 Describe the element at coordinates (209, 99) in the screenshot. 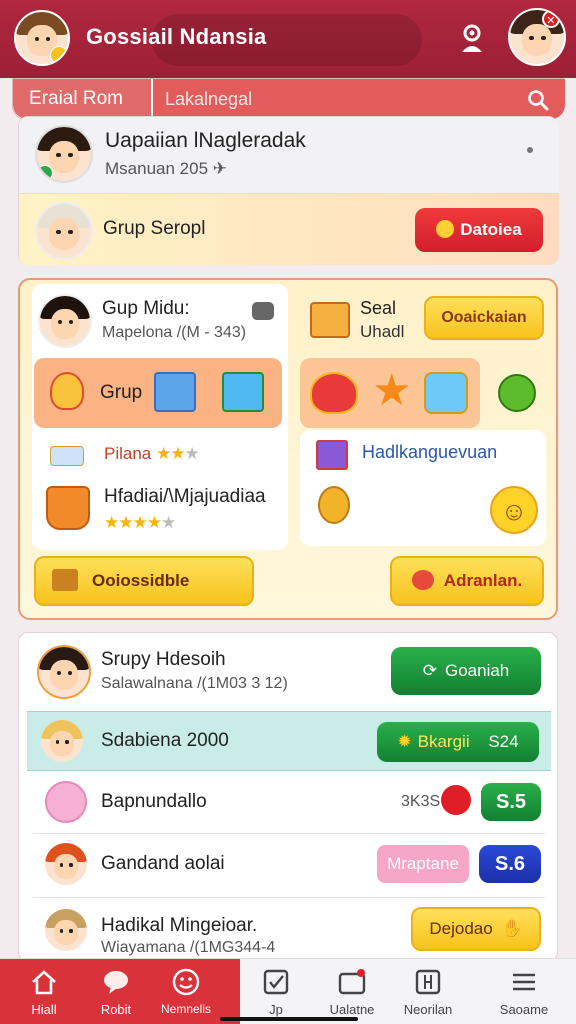

I see `search-placeholder: Lakalnegal` at that location.